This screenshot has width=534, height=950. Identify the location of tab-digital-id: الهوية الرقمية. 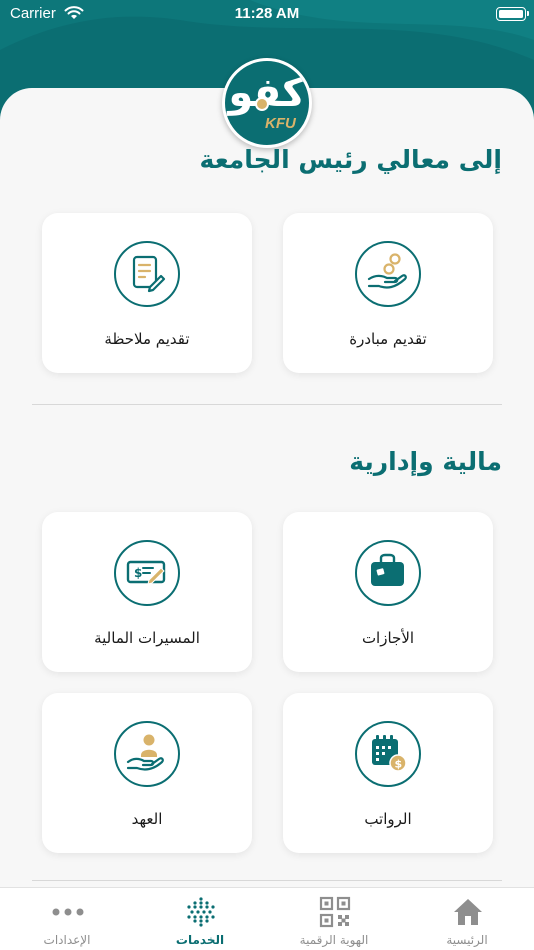
(334, 919).